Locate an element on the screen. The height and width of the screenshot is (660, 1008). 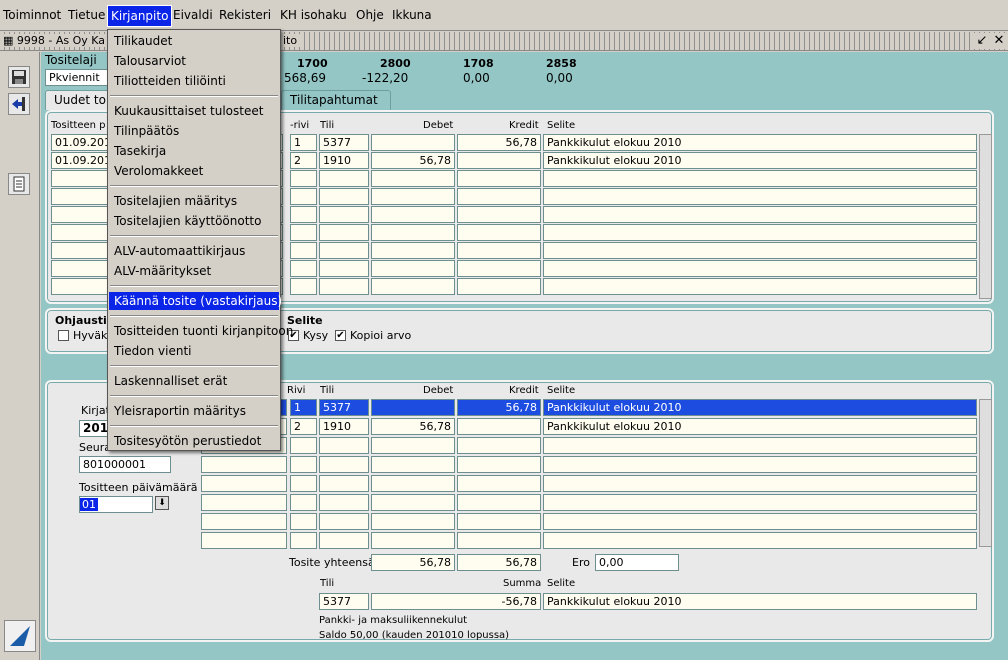
menu-item-kaanna-tosite: Käännä tosite (vastakirjaus) is located at coordinates (195, 301).